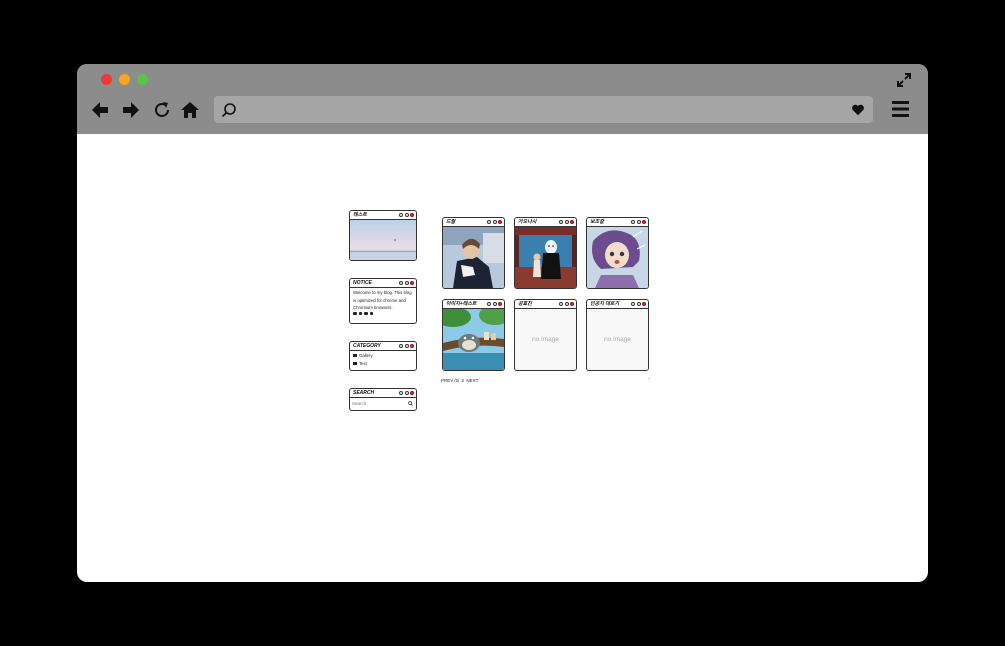  Describe the element at coordinates (379, 300) in the screenshot. I see `notice-line: is optimized for chrome and` at that location.